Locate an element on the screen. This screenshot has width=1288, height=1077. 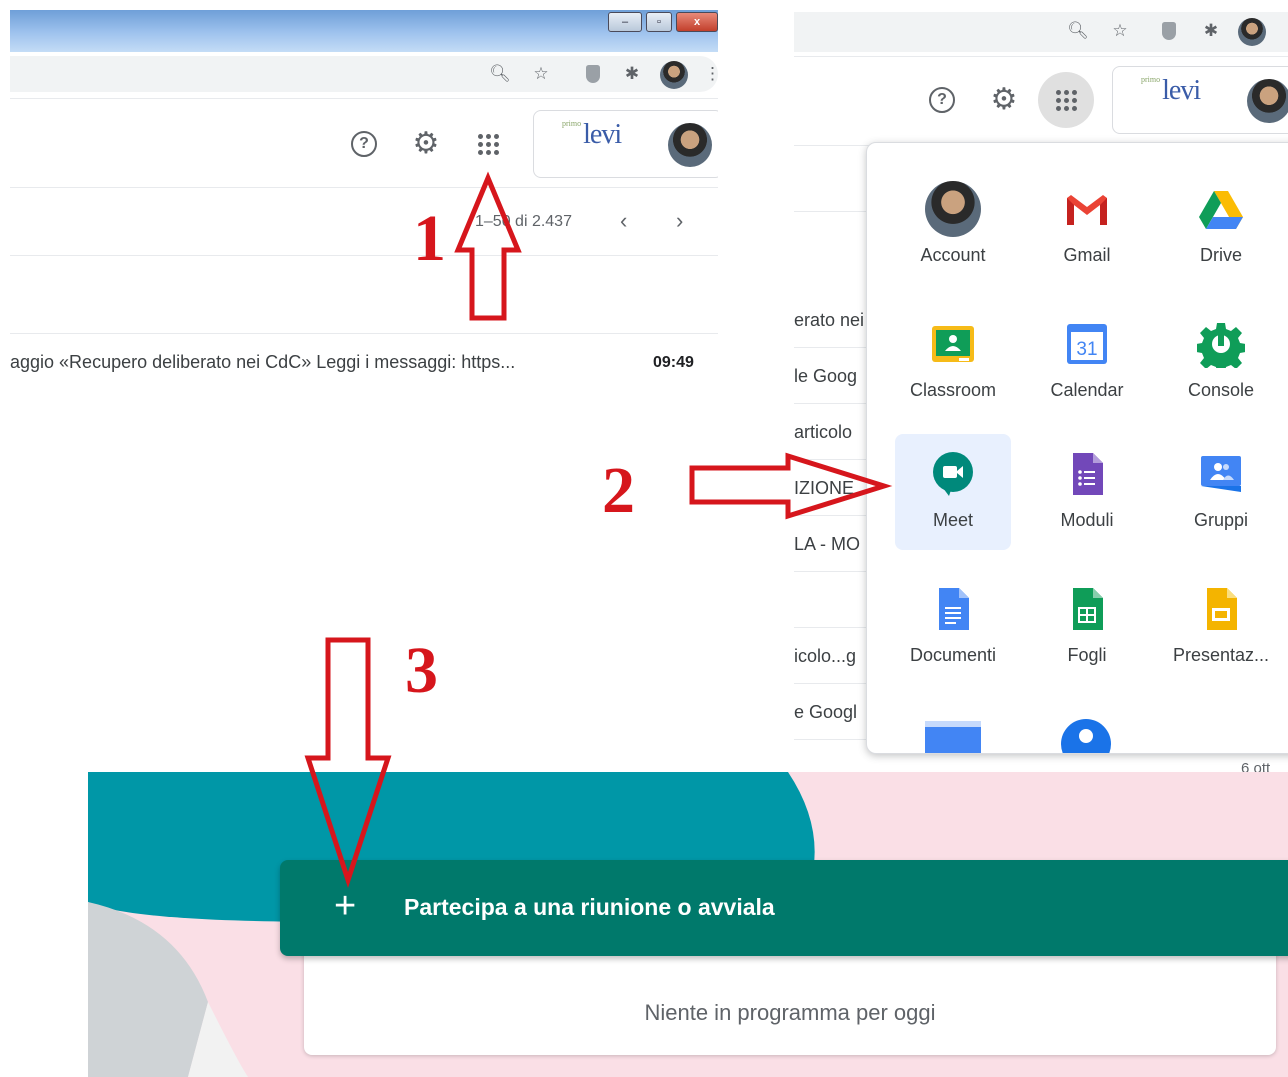
email-fragment is located at coordinates (834, 600).